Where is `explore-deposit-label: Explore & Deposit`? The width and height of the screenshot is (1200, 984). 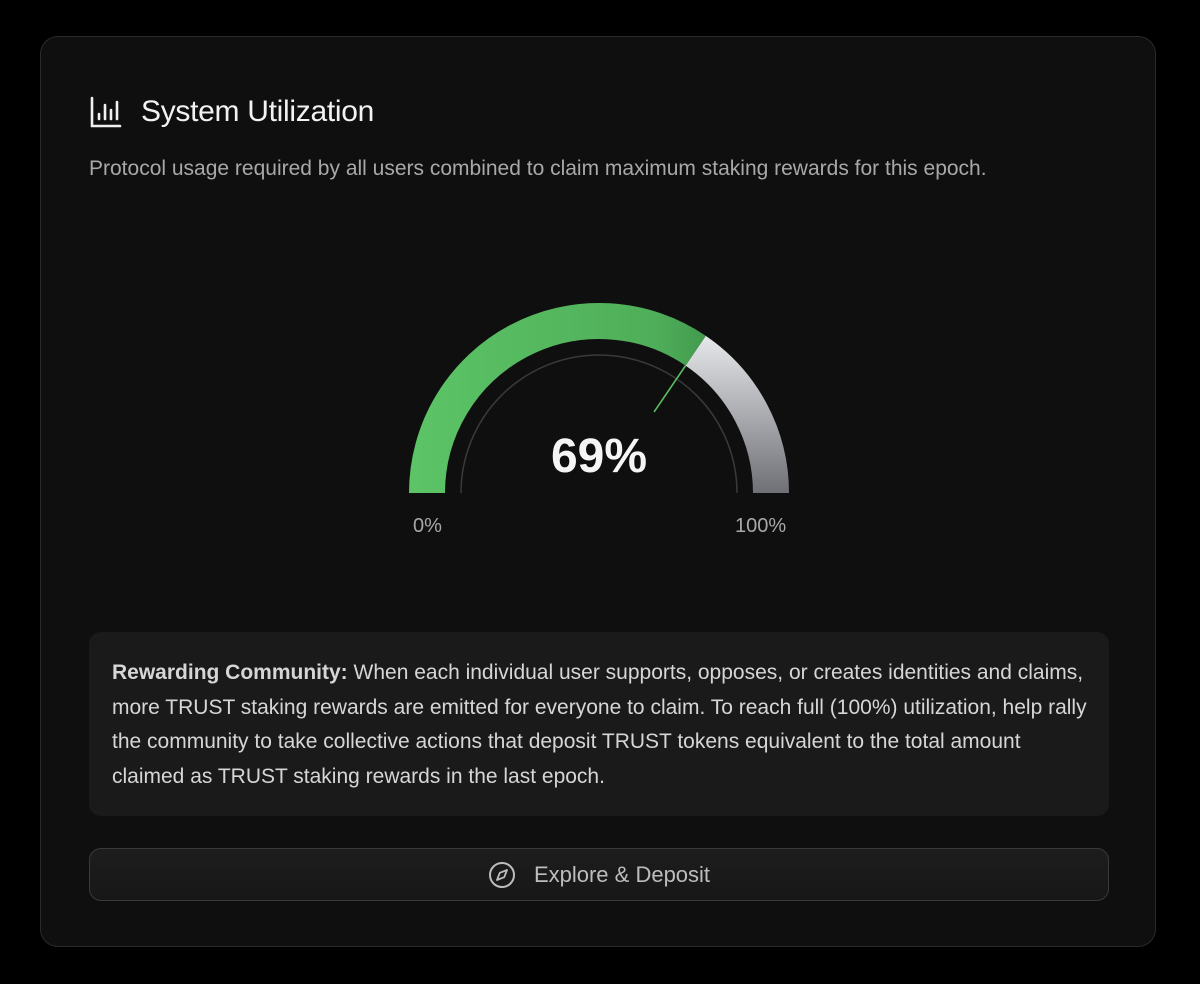 explore-deposit-label: Explore & Deposit is located at coordinates (622, 874).